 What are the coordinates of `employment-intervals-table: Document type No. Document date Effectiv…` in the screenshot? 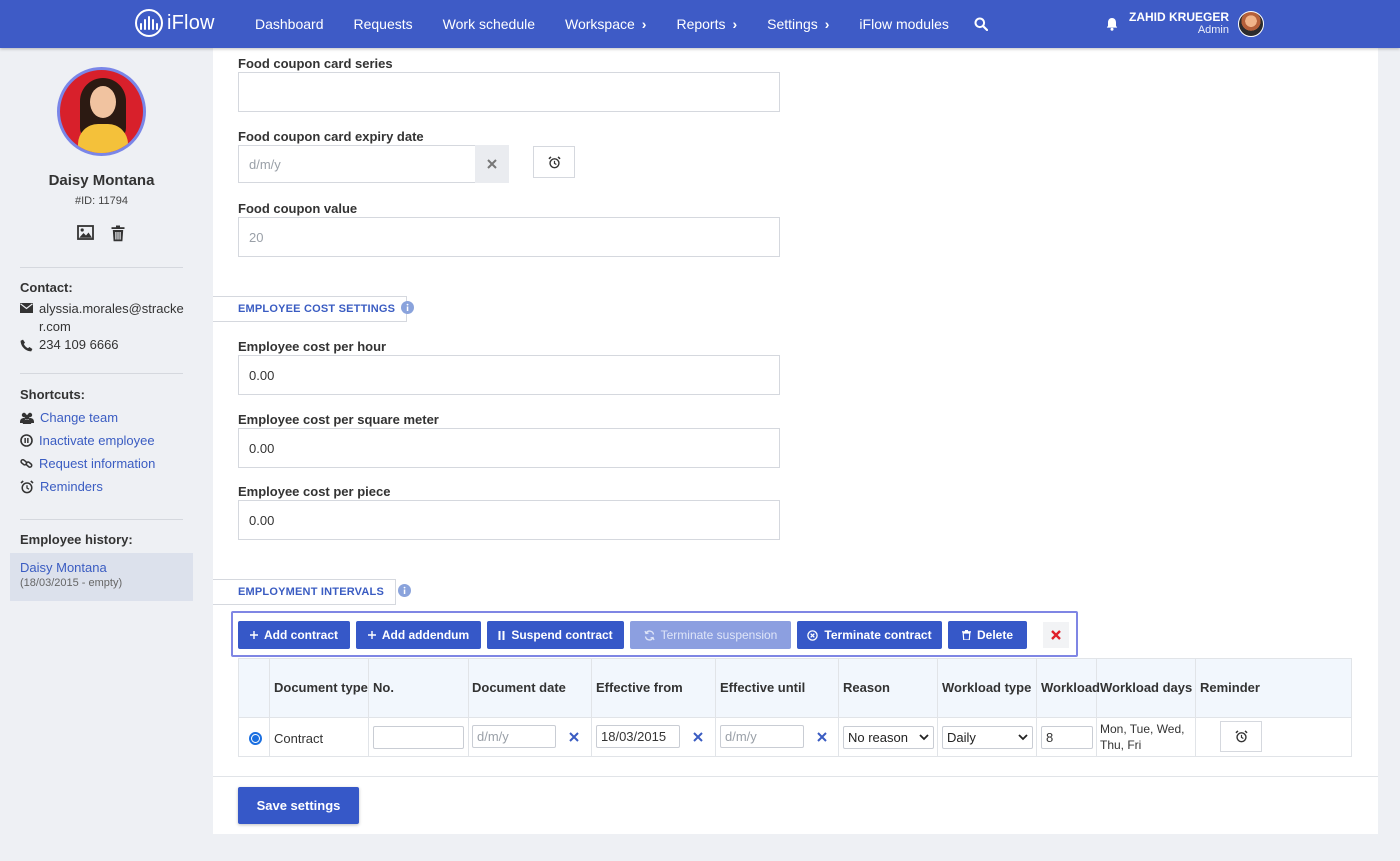 It's located at (795, 707).